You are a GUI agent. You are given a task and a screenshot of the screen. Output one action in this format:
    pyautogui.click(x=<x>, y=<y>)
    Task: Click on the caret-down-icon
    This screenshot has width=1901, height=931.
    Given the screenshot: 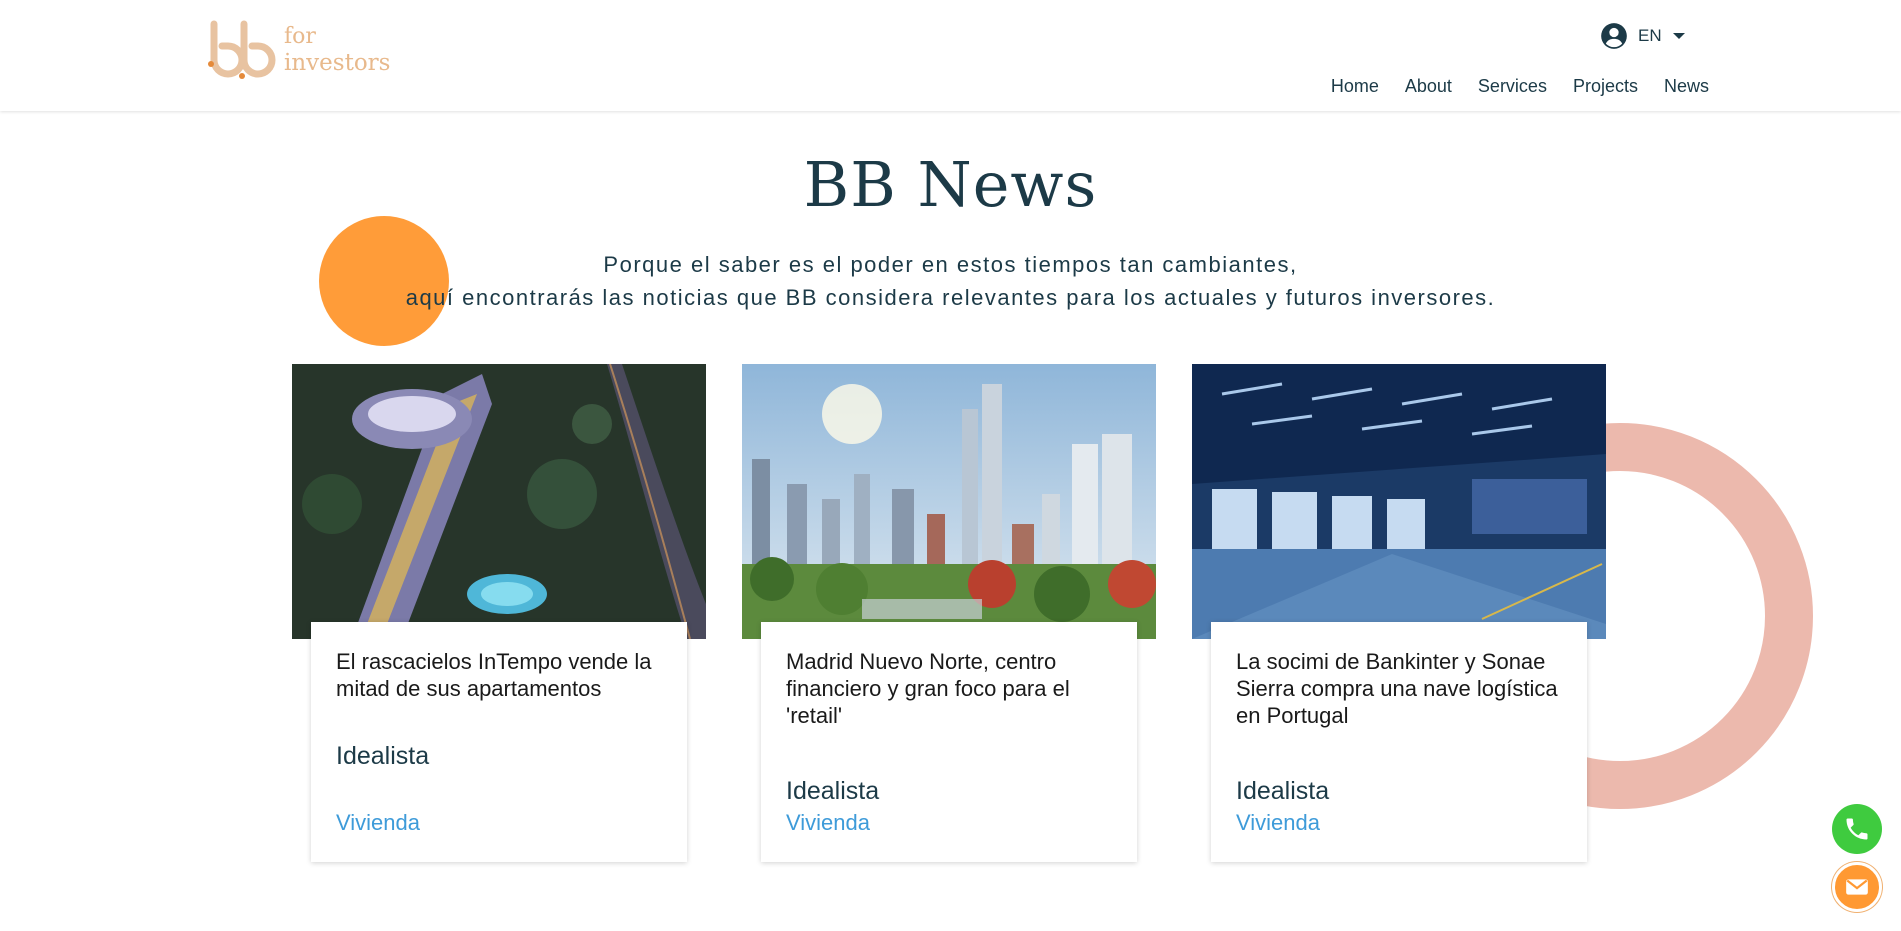 What is the action you would take?
    pyautogui.click(x=1678, y=36)
    